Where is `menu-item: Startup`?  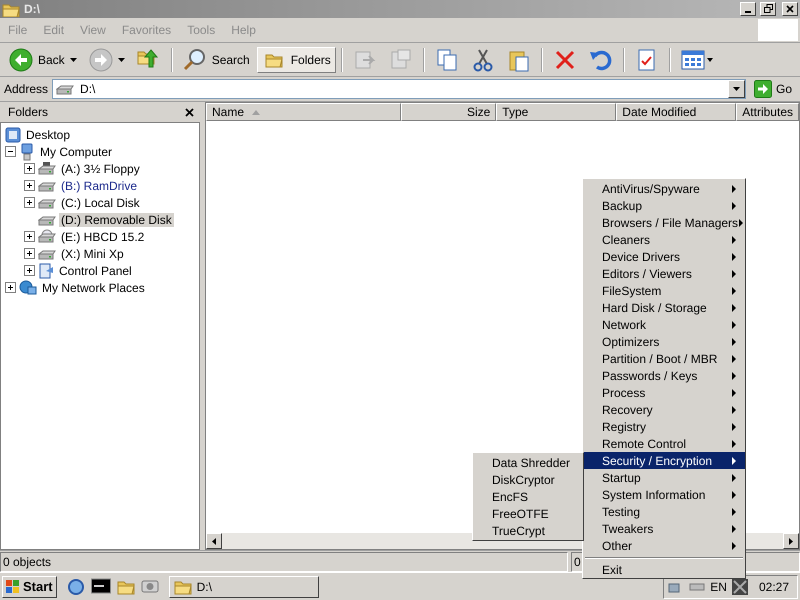 menu-item: Startup is located at coordinates (664, 477).